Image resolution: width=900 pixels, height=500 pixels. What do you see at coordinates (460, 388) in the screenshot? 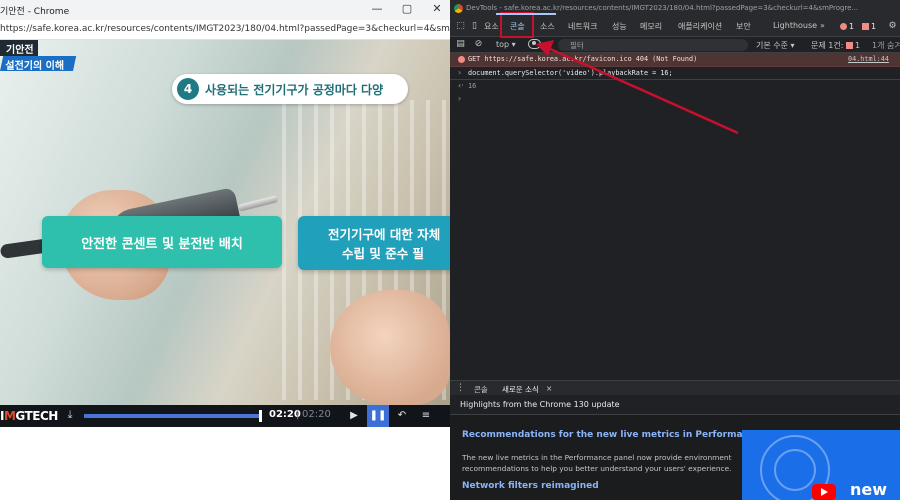
I see `drawer-menu-icon: ⋮` at bounding box center [460, 388].